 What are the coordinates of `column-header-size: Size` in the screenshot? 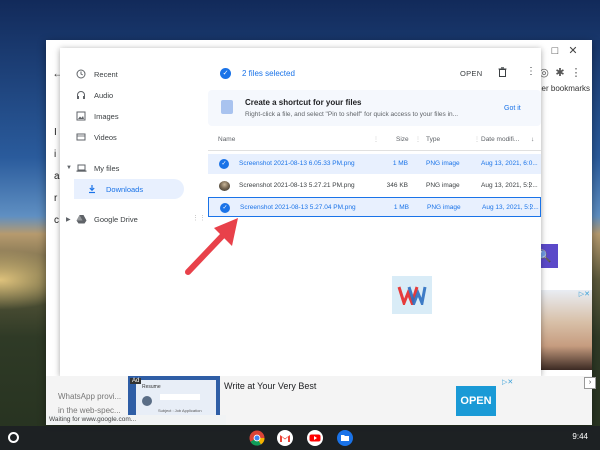 It's located at (402, 142).